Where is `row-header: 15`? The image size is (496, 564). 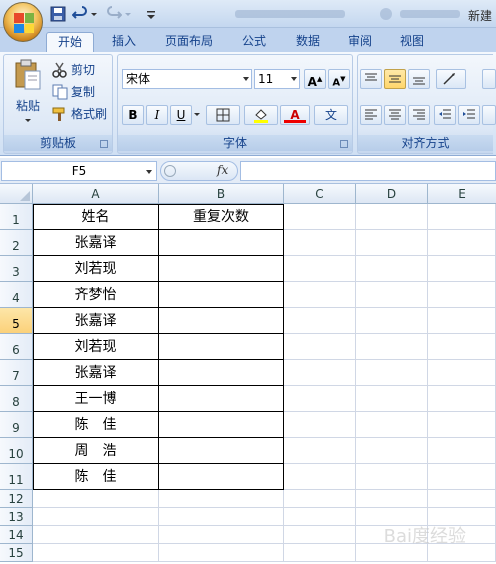
row-header: 15 is located at coordinates (16, 553).